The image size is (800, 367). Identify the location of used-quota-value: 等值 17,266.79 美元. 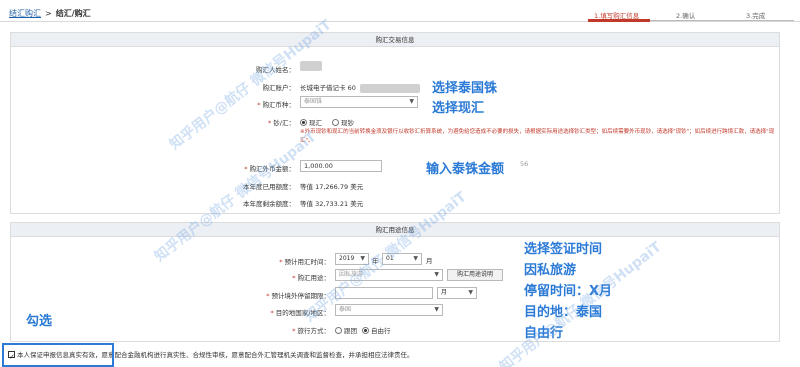
(332, 187).